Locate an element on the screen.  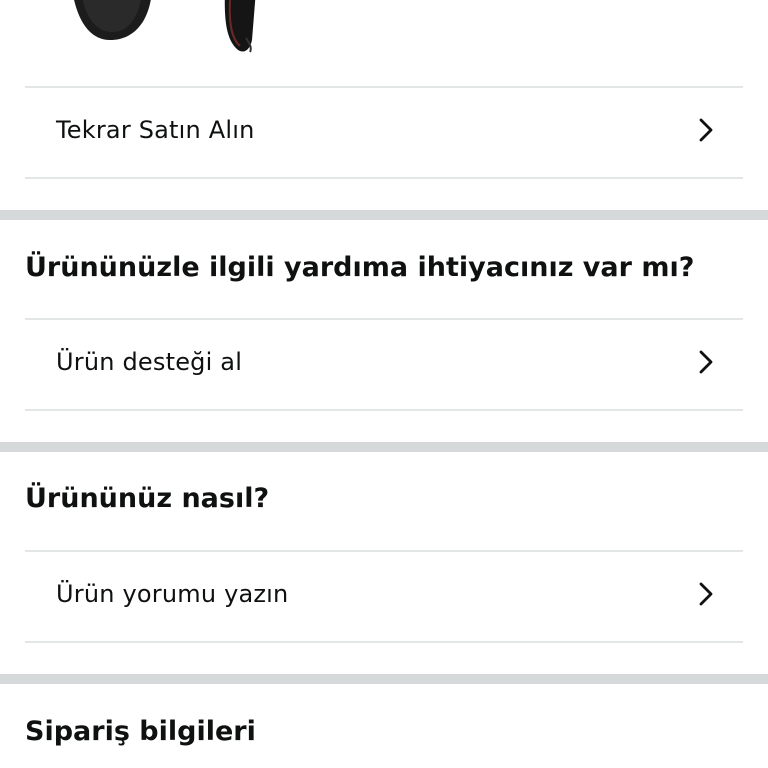
write-review-label: Ürün yorumu yazın is located at coordinates (172, 594).